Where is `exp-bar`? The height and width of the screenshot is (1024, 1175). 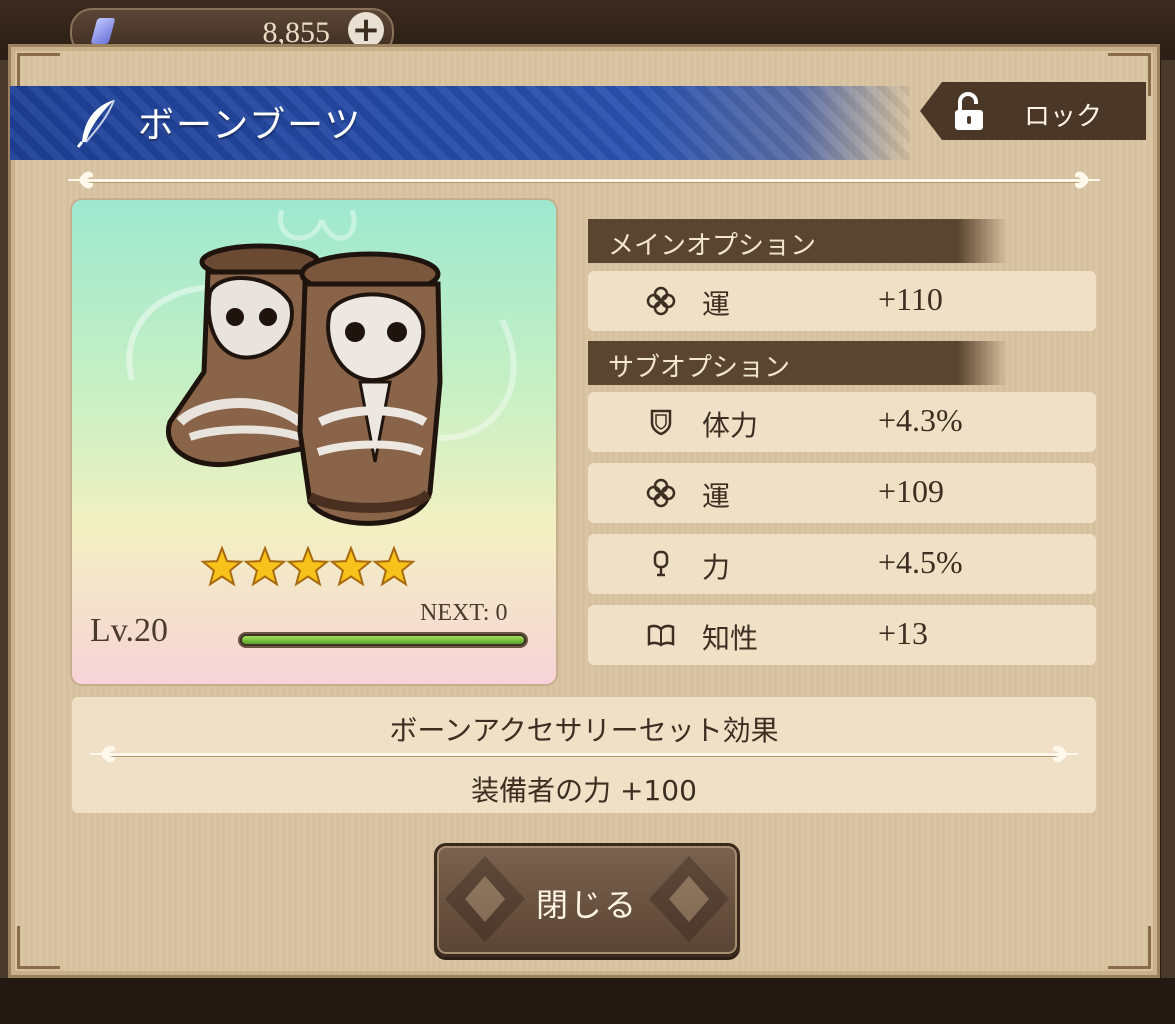 exp-bar is located at coordinates (383, 640).